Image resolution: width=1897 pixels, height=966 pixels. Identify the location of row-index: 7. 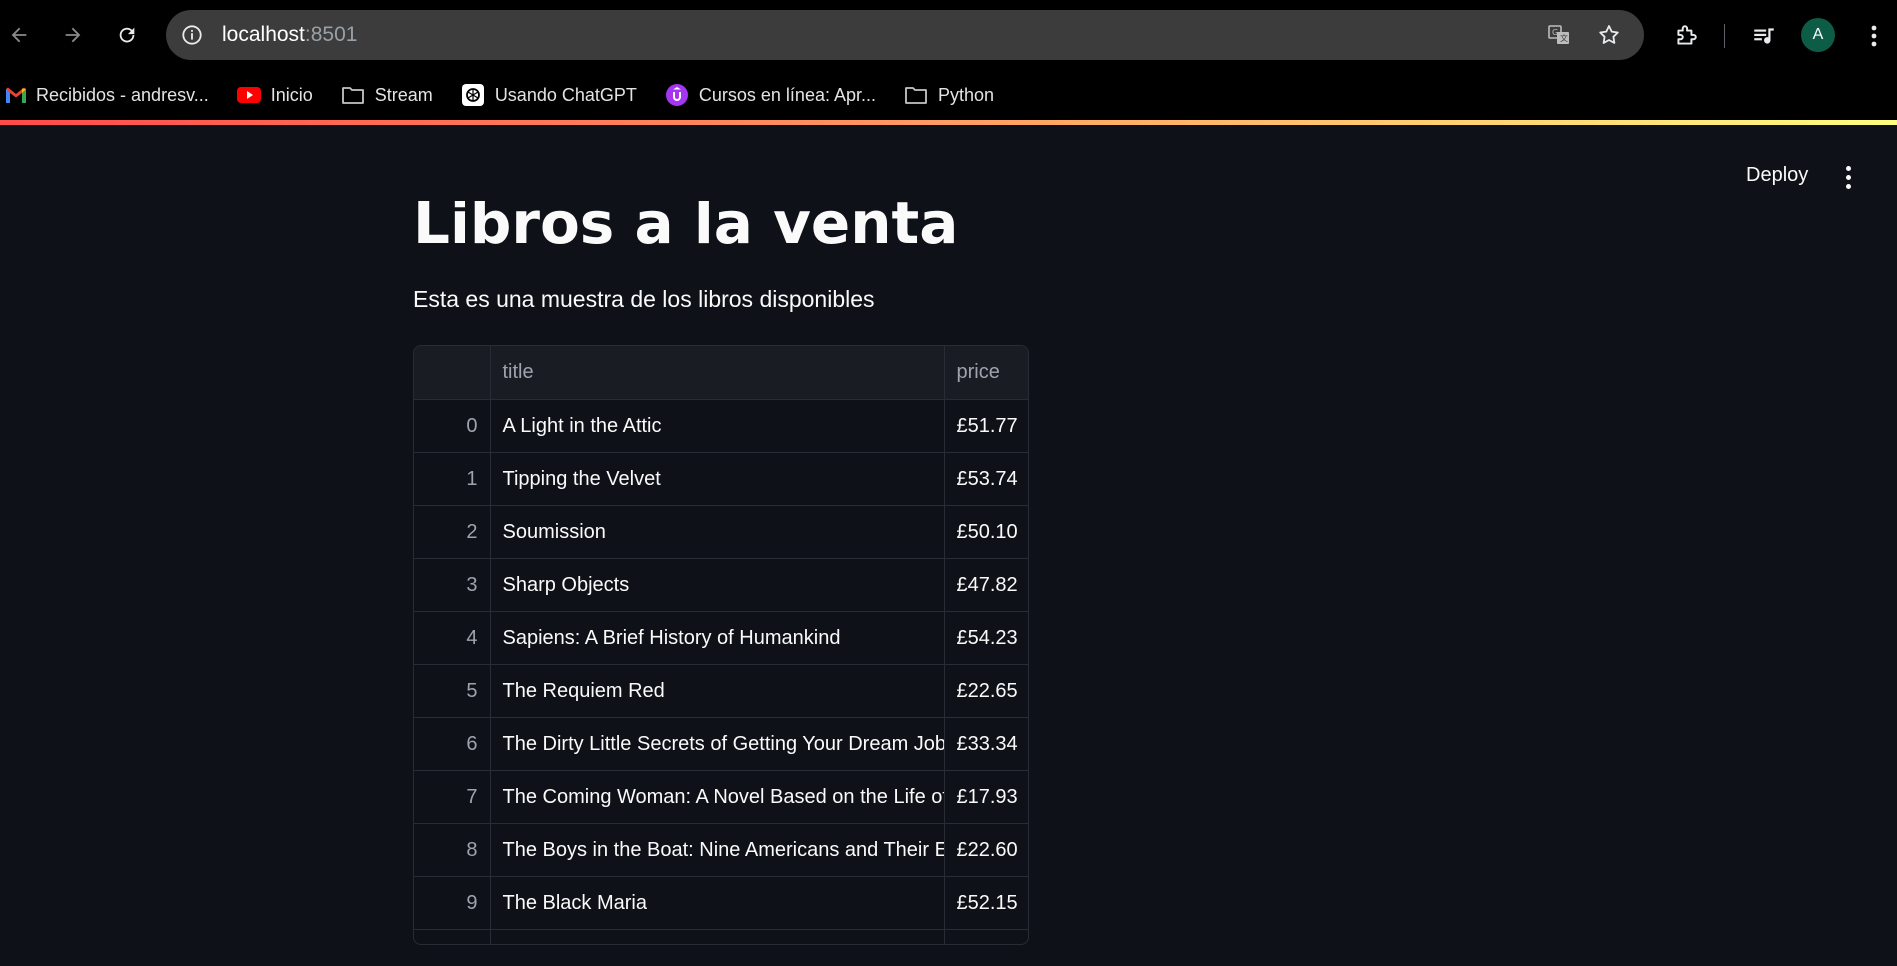
(452, 797).